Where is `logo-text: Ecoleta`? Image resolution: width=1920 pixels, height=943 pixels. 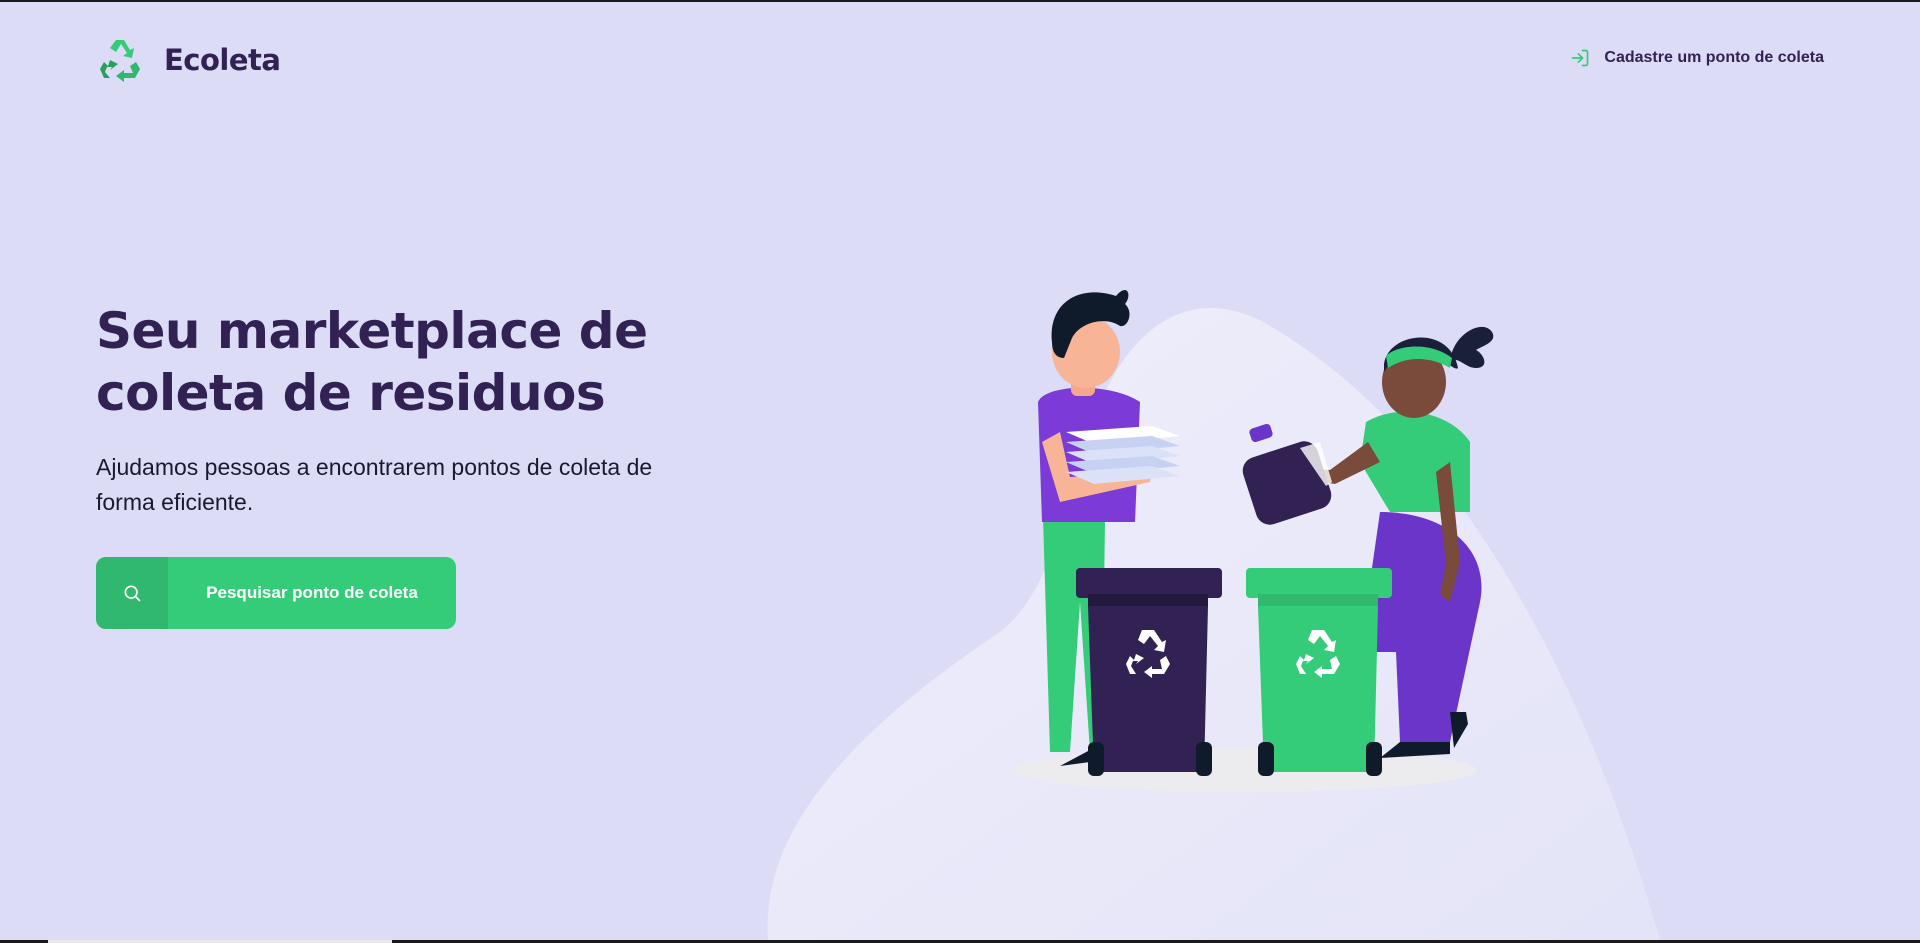 logo-text: Ecoleta is located at coordinates (222, 60).